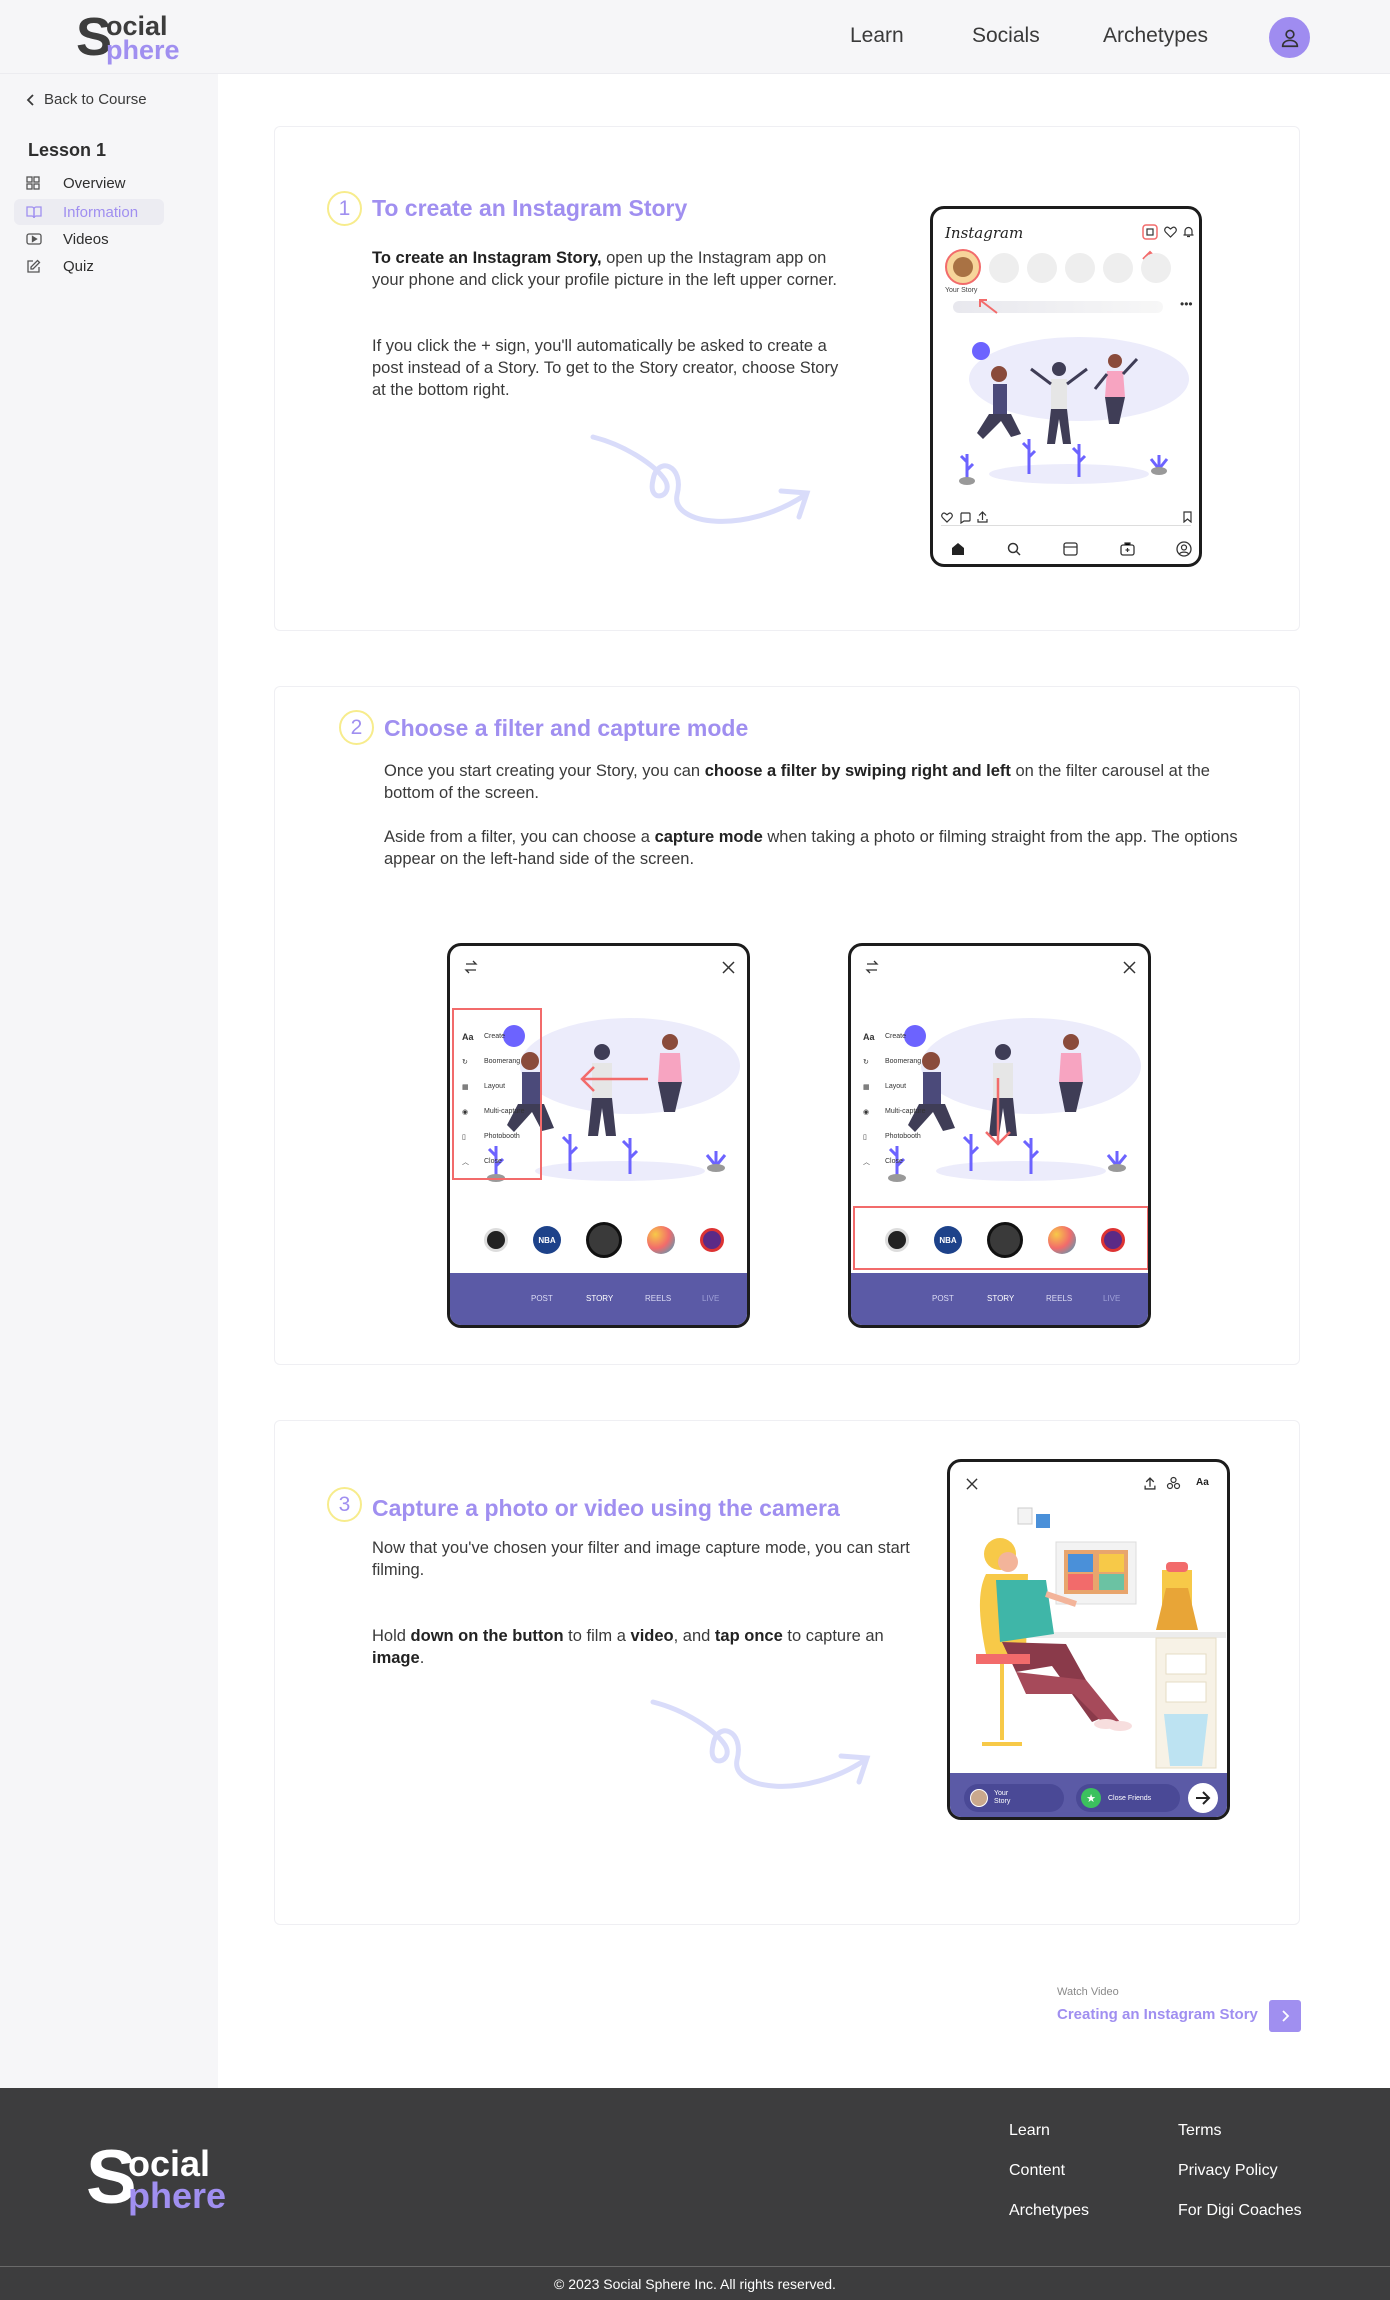 The height and width of the screenshot is (2300, 1390). What do you see at coordinates (1289, 37) in the screenshot?
I see `avatar` at bounding box center [1289, 37].